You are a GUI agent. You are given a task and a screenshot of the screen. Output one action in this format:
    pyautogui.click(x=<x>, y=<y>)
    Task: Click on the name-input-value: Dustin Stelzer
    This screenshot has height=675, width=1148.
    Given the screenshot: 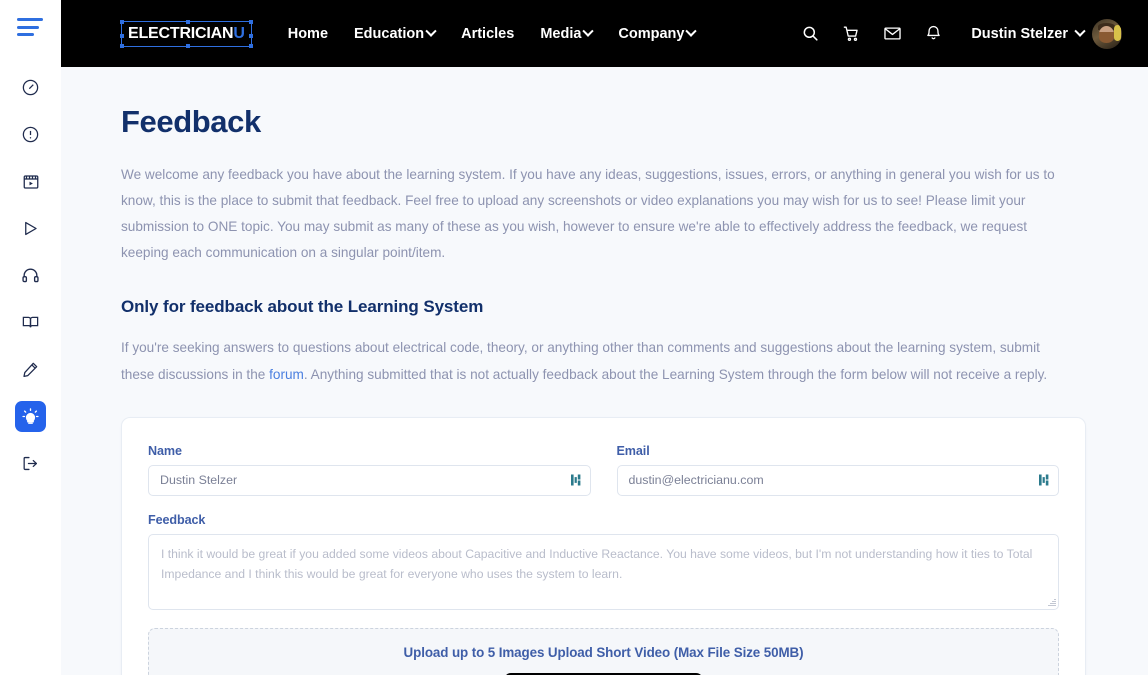 What is the action you would take?
    pyautogui.click(x=199, y=480)
    